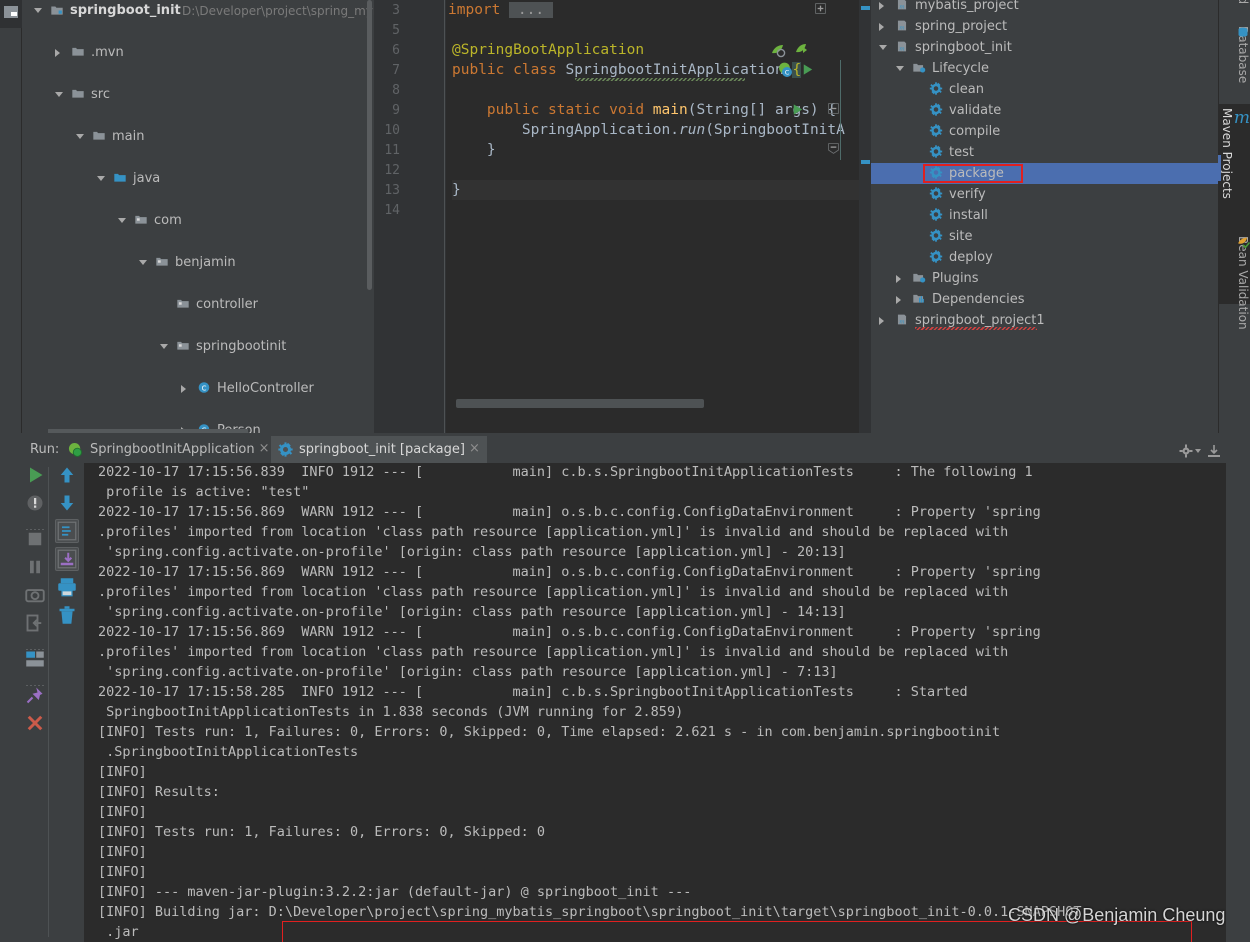  What do you see at coordinates (35, 723) in the screenshot?
I see `close-x-icon` at bounding box center [35, 723].